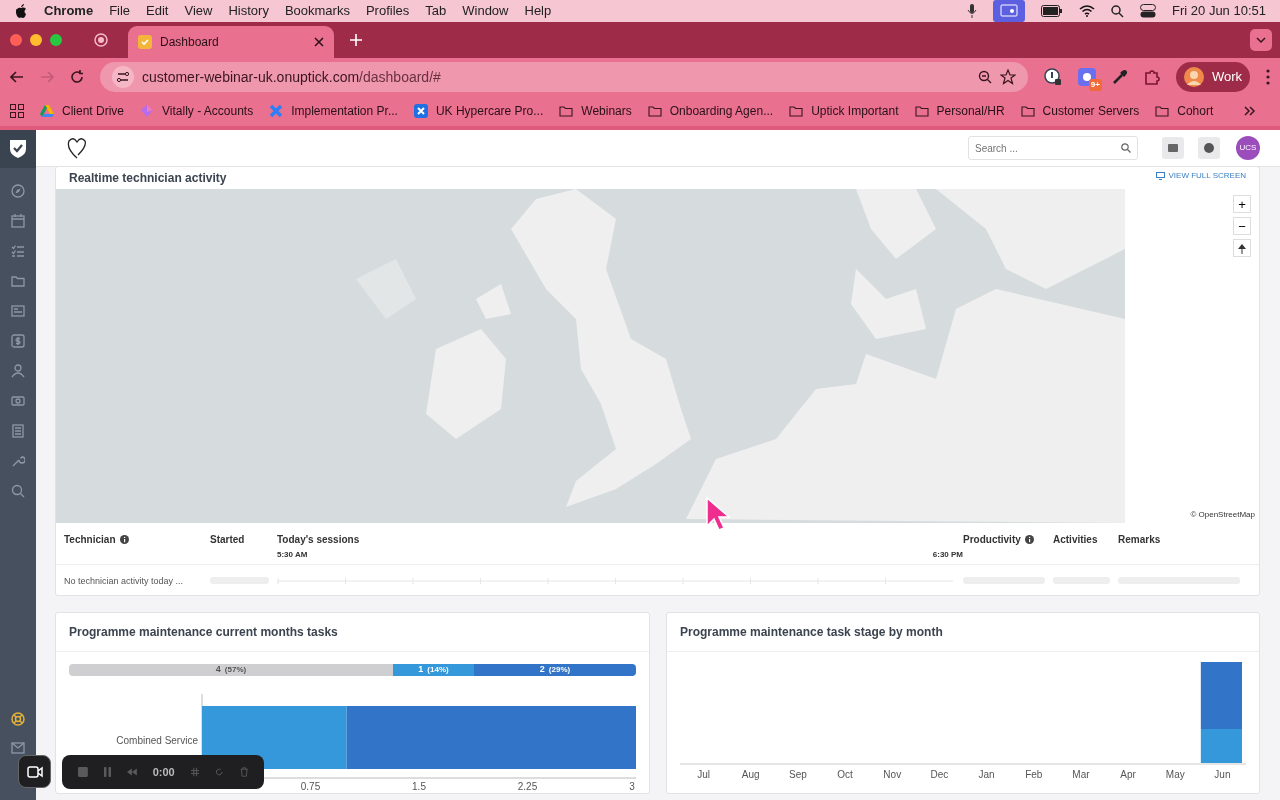 The height and width of the screenshot is (800, 1280). What do you see at coordinates (1119, 77) in the screenshot?
I see `eyedropper-icon` at bounding box center [1119, 77].